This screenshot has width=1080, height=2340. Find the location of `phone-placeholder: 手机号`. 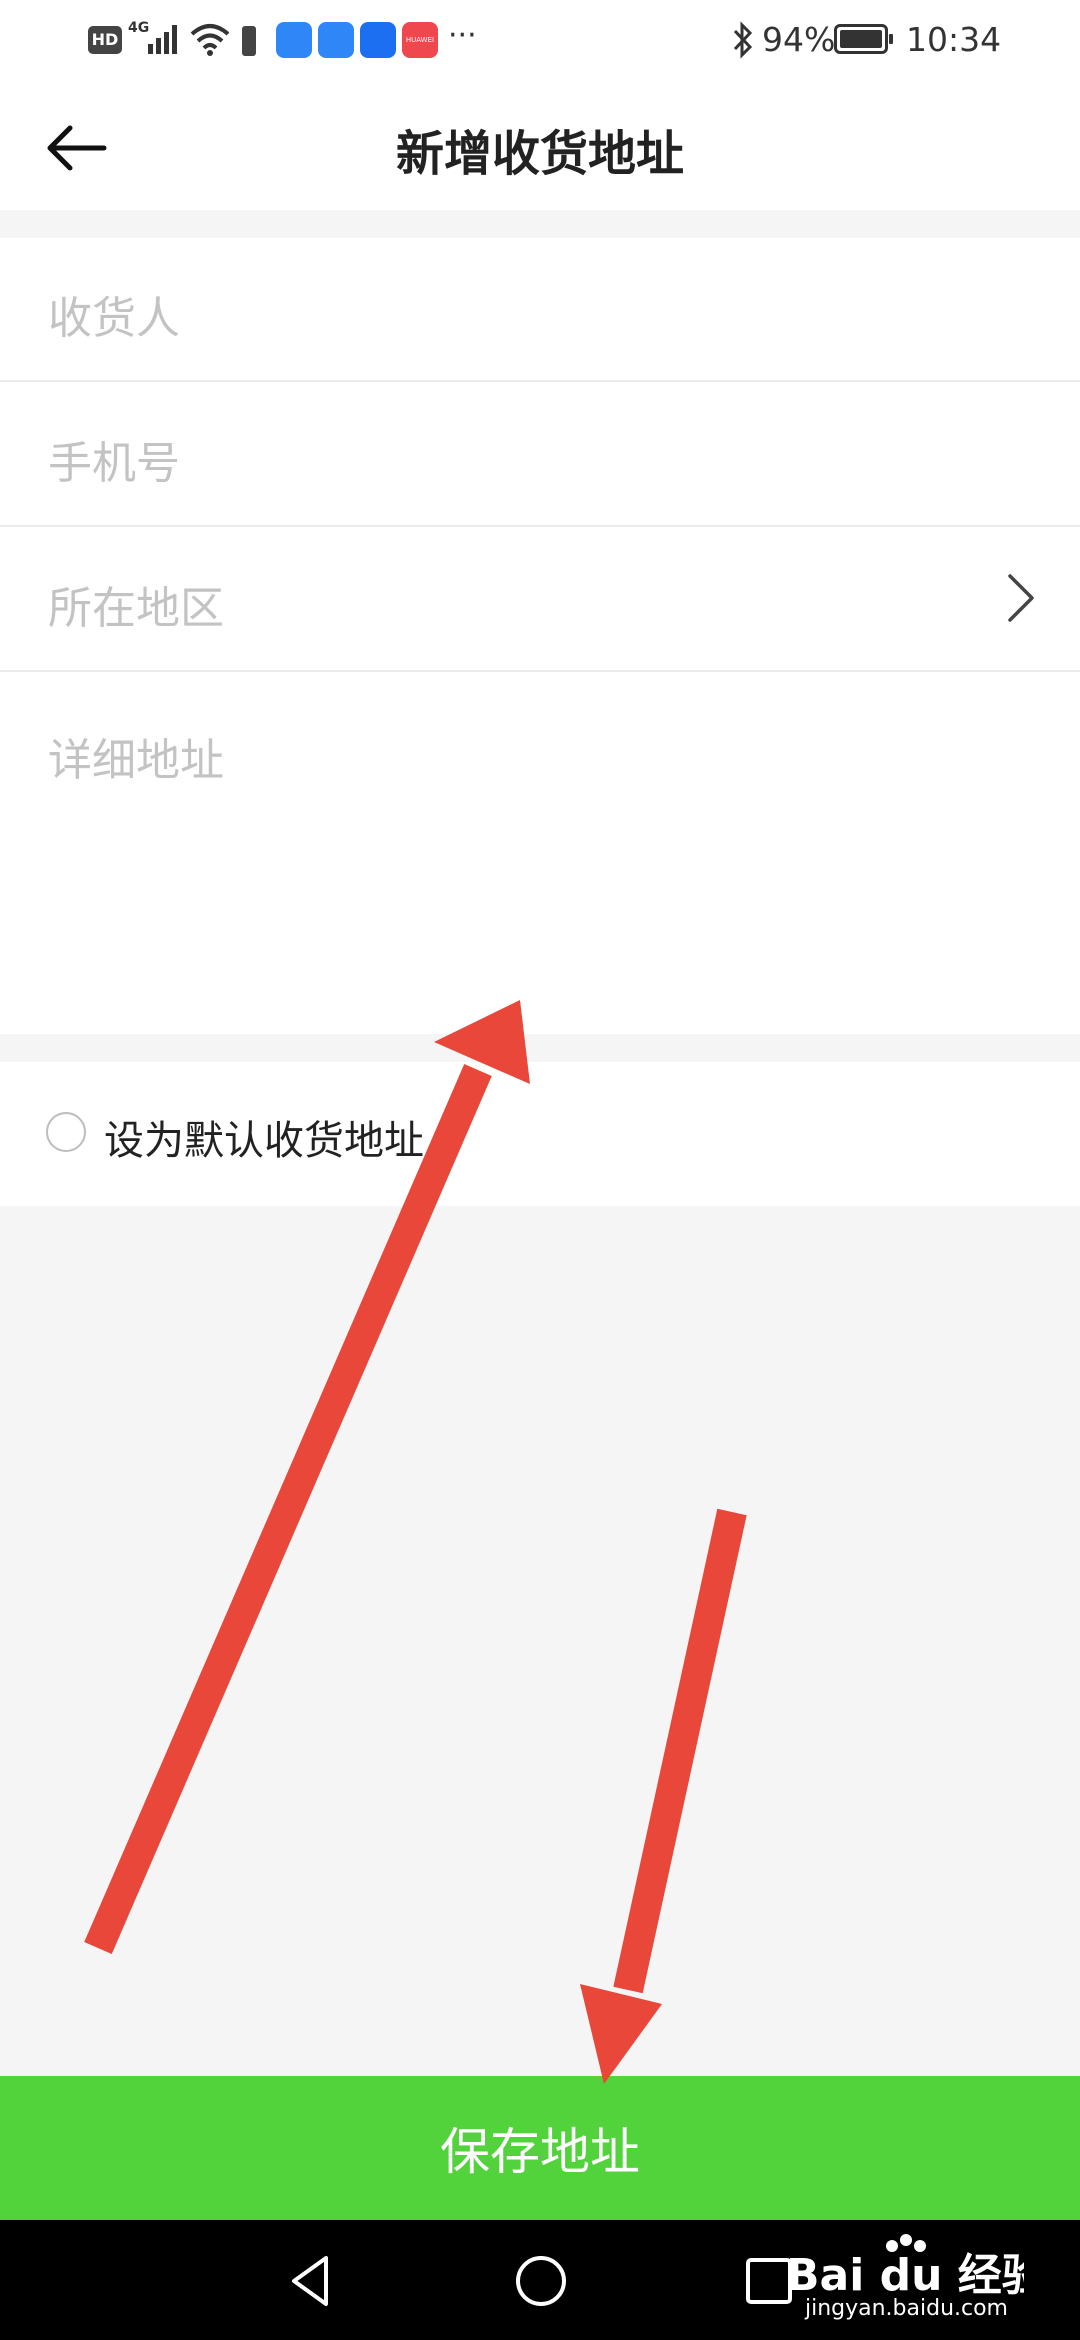

phone-placeholder: 手机号 is located at coordinates (114, 463).